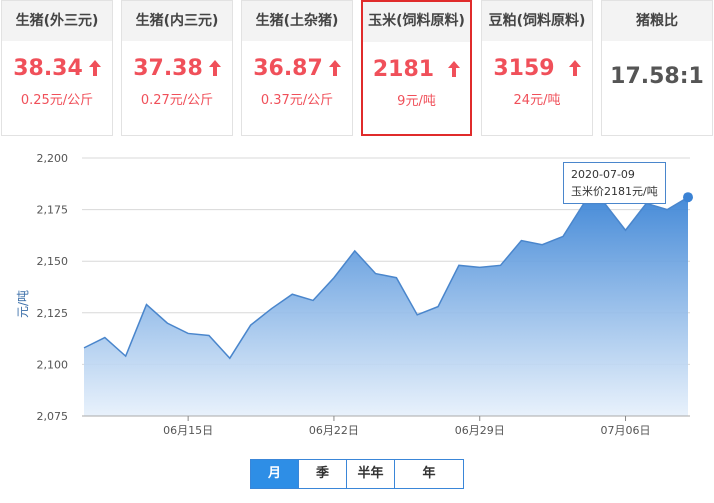  I want to click on card-change: 24元/吨, so click(537, 100).